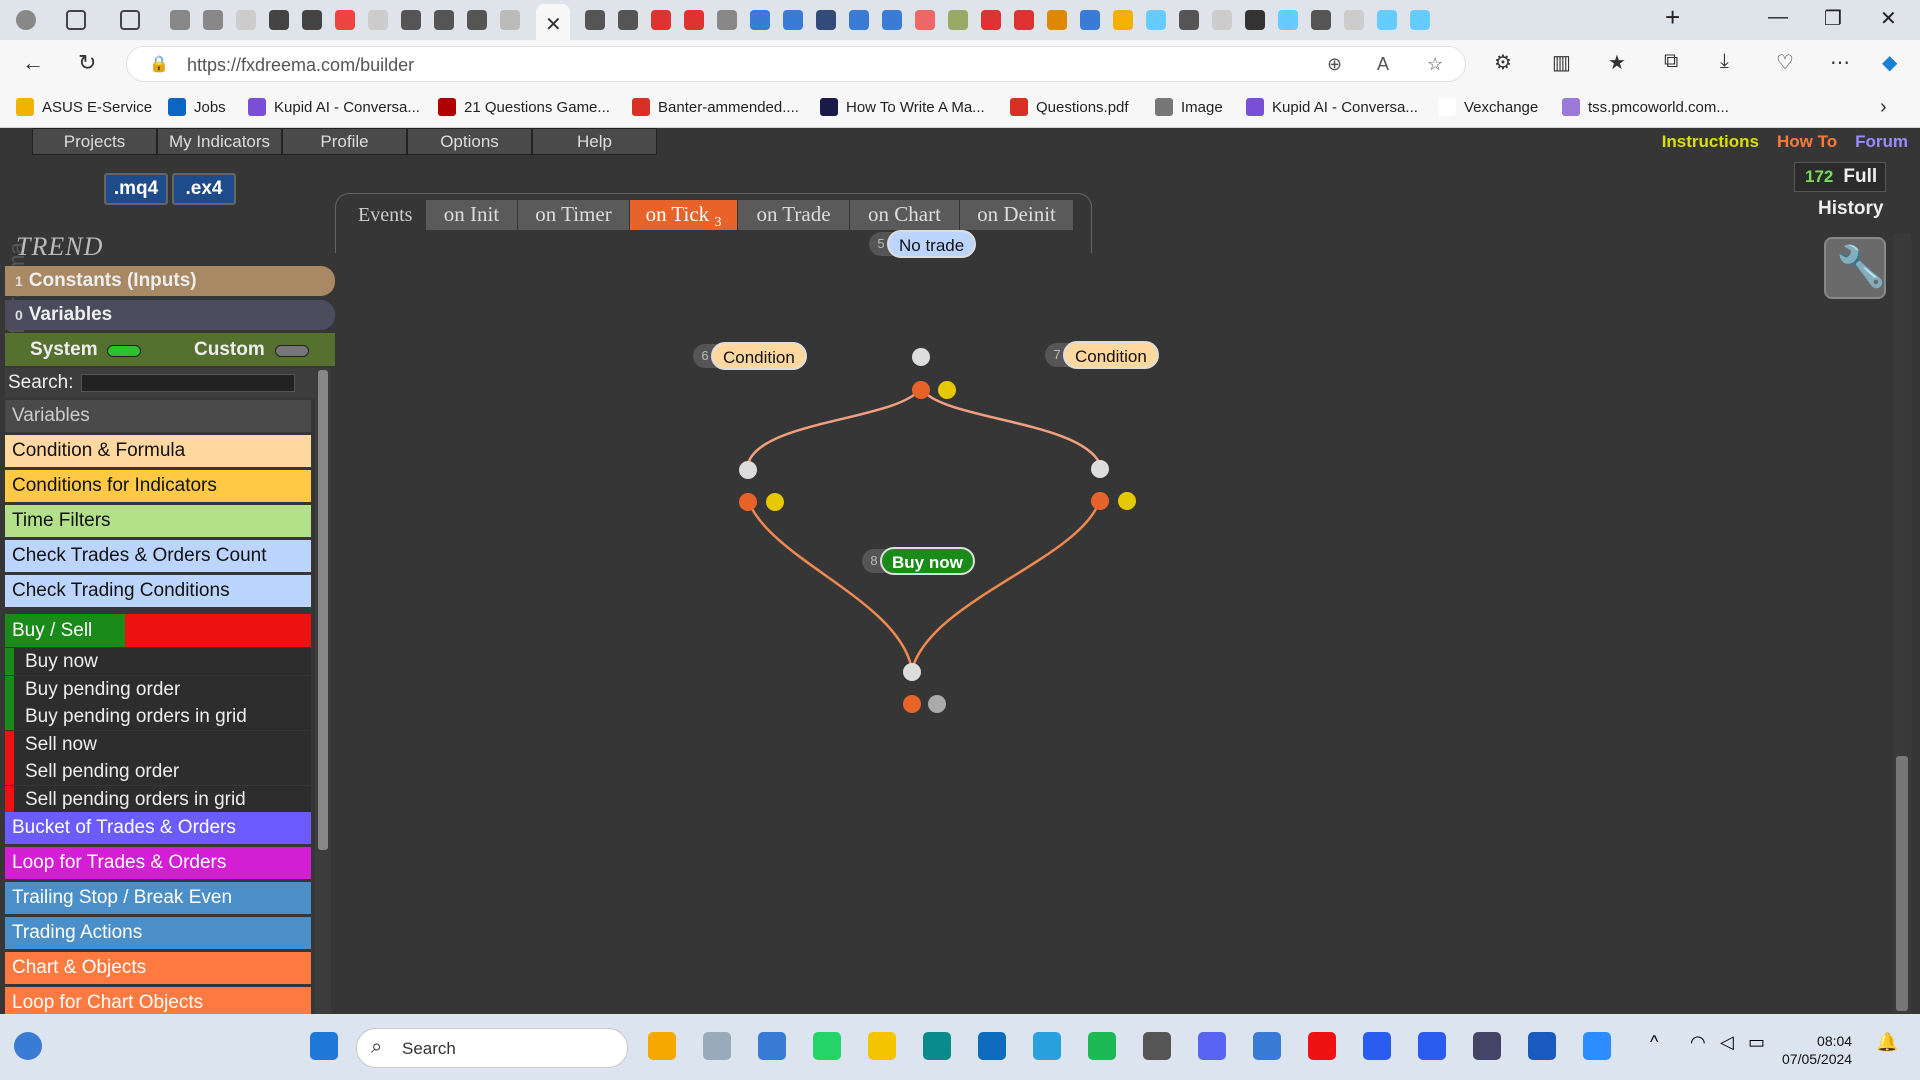 The height and width of the screenshot is (1080, 1920). Describe the element at coordinates (912, 672) in the screenshot. I see `node8-input-port` at that location.